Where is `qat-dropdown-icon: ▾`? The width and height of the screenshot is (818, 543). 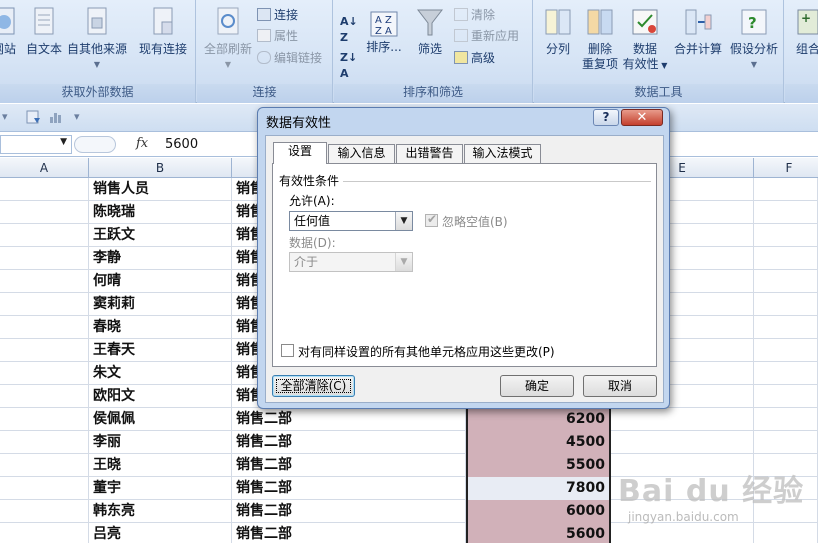 qat-dropdown-icon: ▾ is located at coordinates (5, 116).